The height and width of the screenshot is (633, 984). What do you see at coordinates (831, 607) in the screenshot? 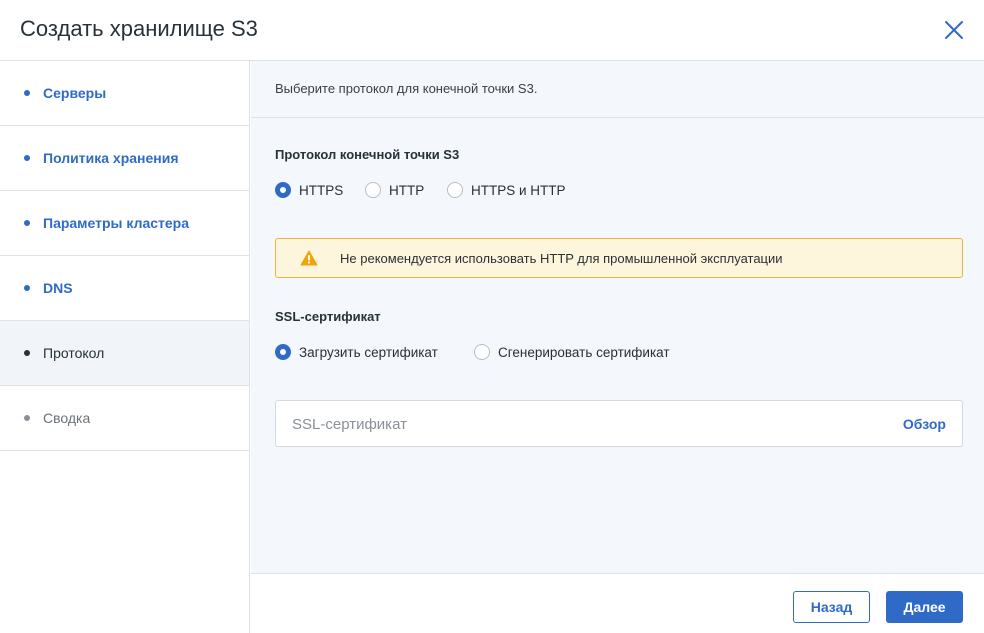
I see `back-button: Назад` at bounding box center [831, 607].